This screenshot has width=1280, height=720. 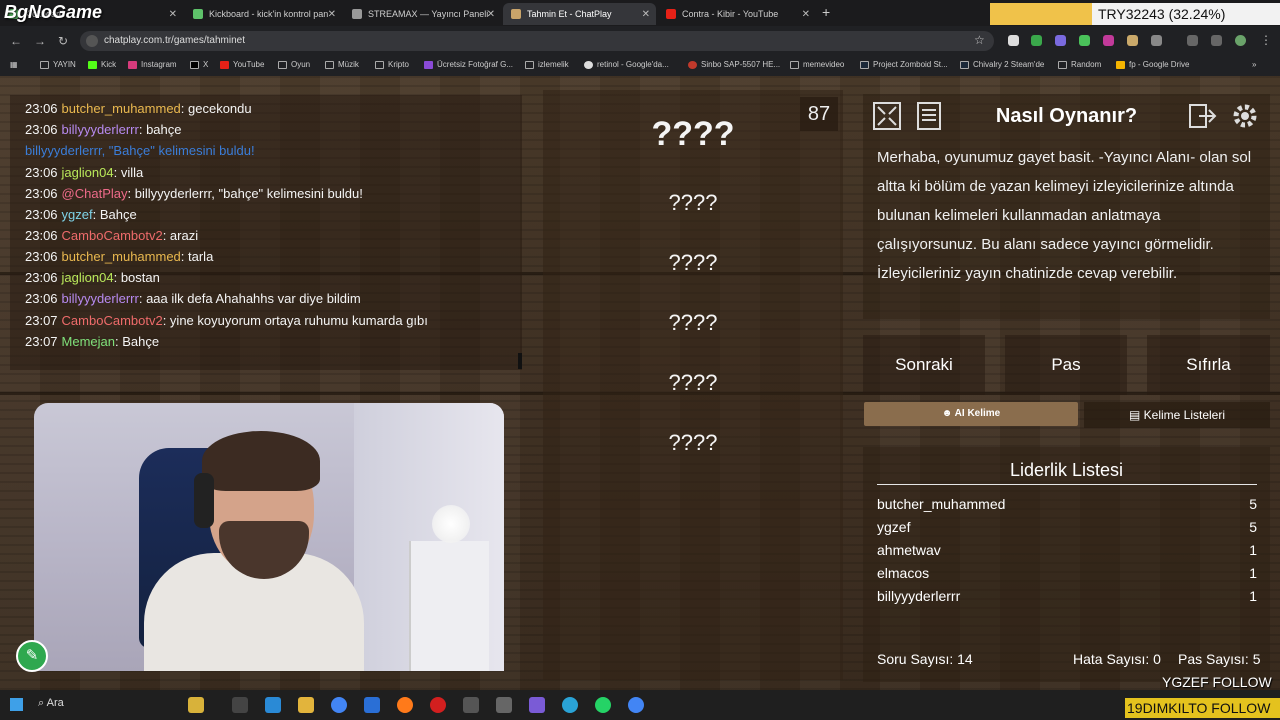 I want to click on globe-icon, so click(x=357, y=14).